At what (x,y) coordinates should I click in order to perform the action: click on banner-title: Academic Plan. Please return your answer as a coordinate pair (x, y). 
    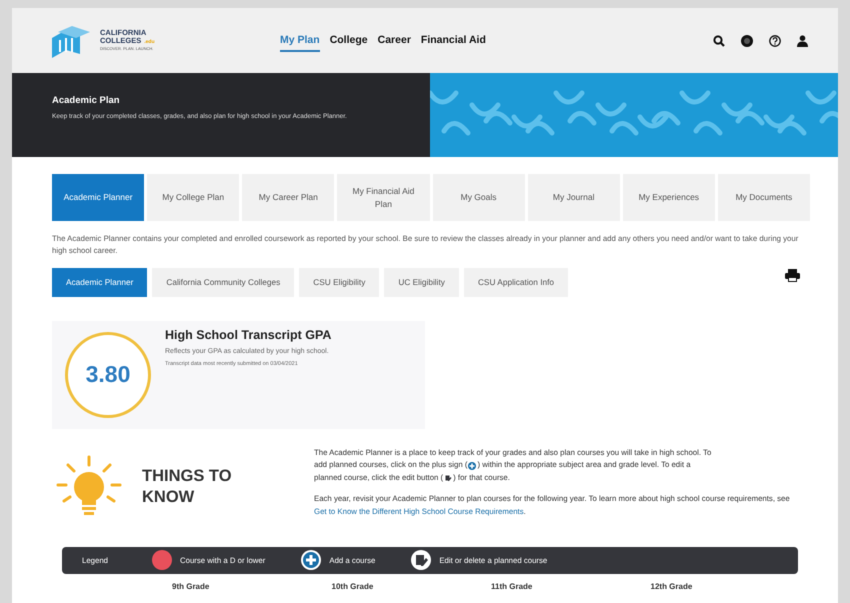
    Looking at the image, I should click on (86, 100).